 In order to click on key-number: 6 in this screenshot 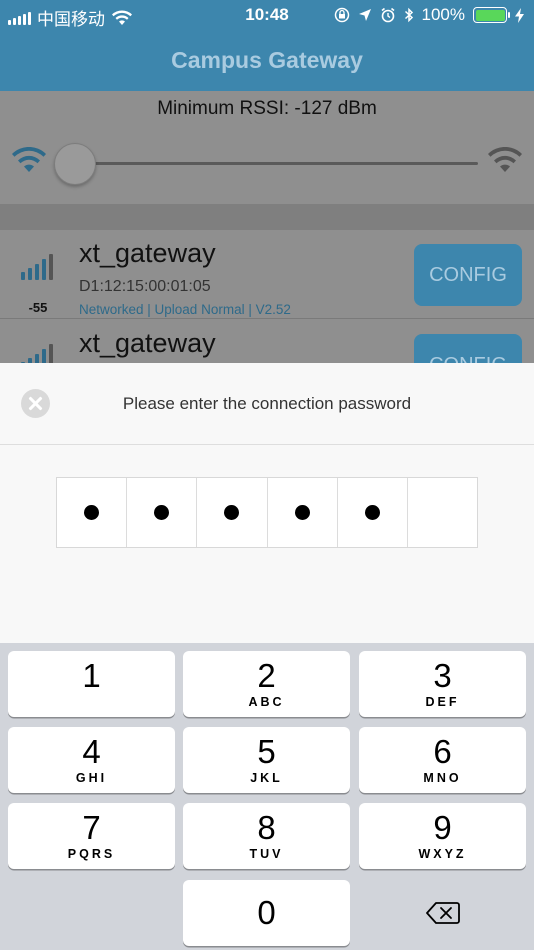, I will do `click(442, 751)`.